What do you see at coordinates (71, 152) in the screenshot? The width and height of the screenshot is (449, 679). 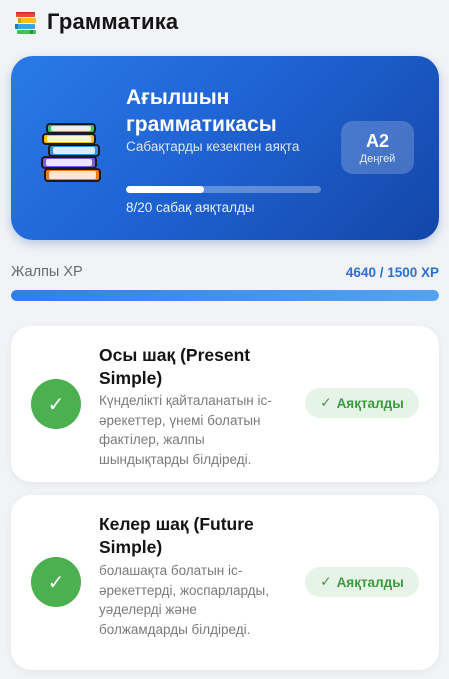 I see `books-stack-icon` at bounding box center [71, 152].